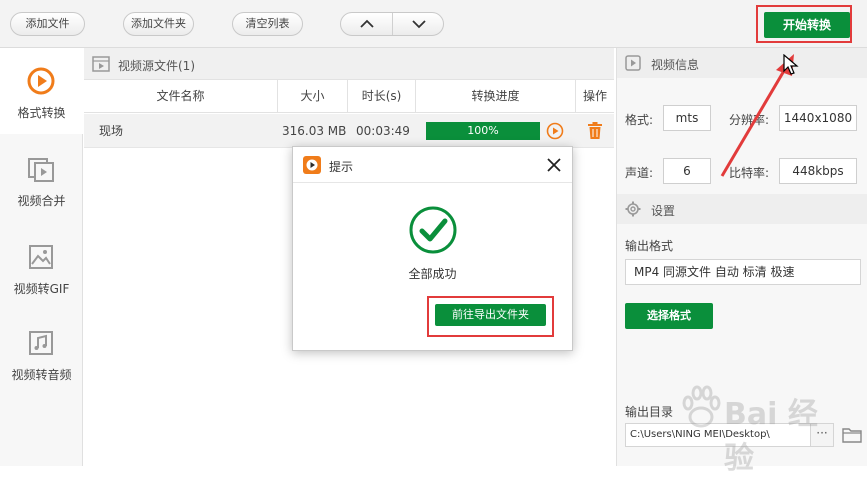 The image size is (867, 477). I want to click on column-header: 文件名称, so click(181, 96).